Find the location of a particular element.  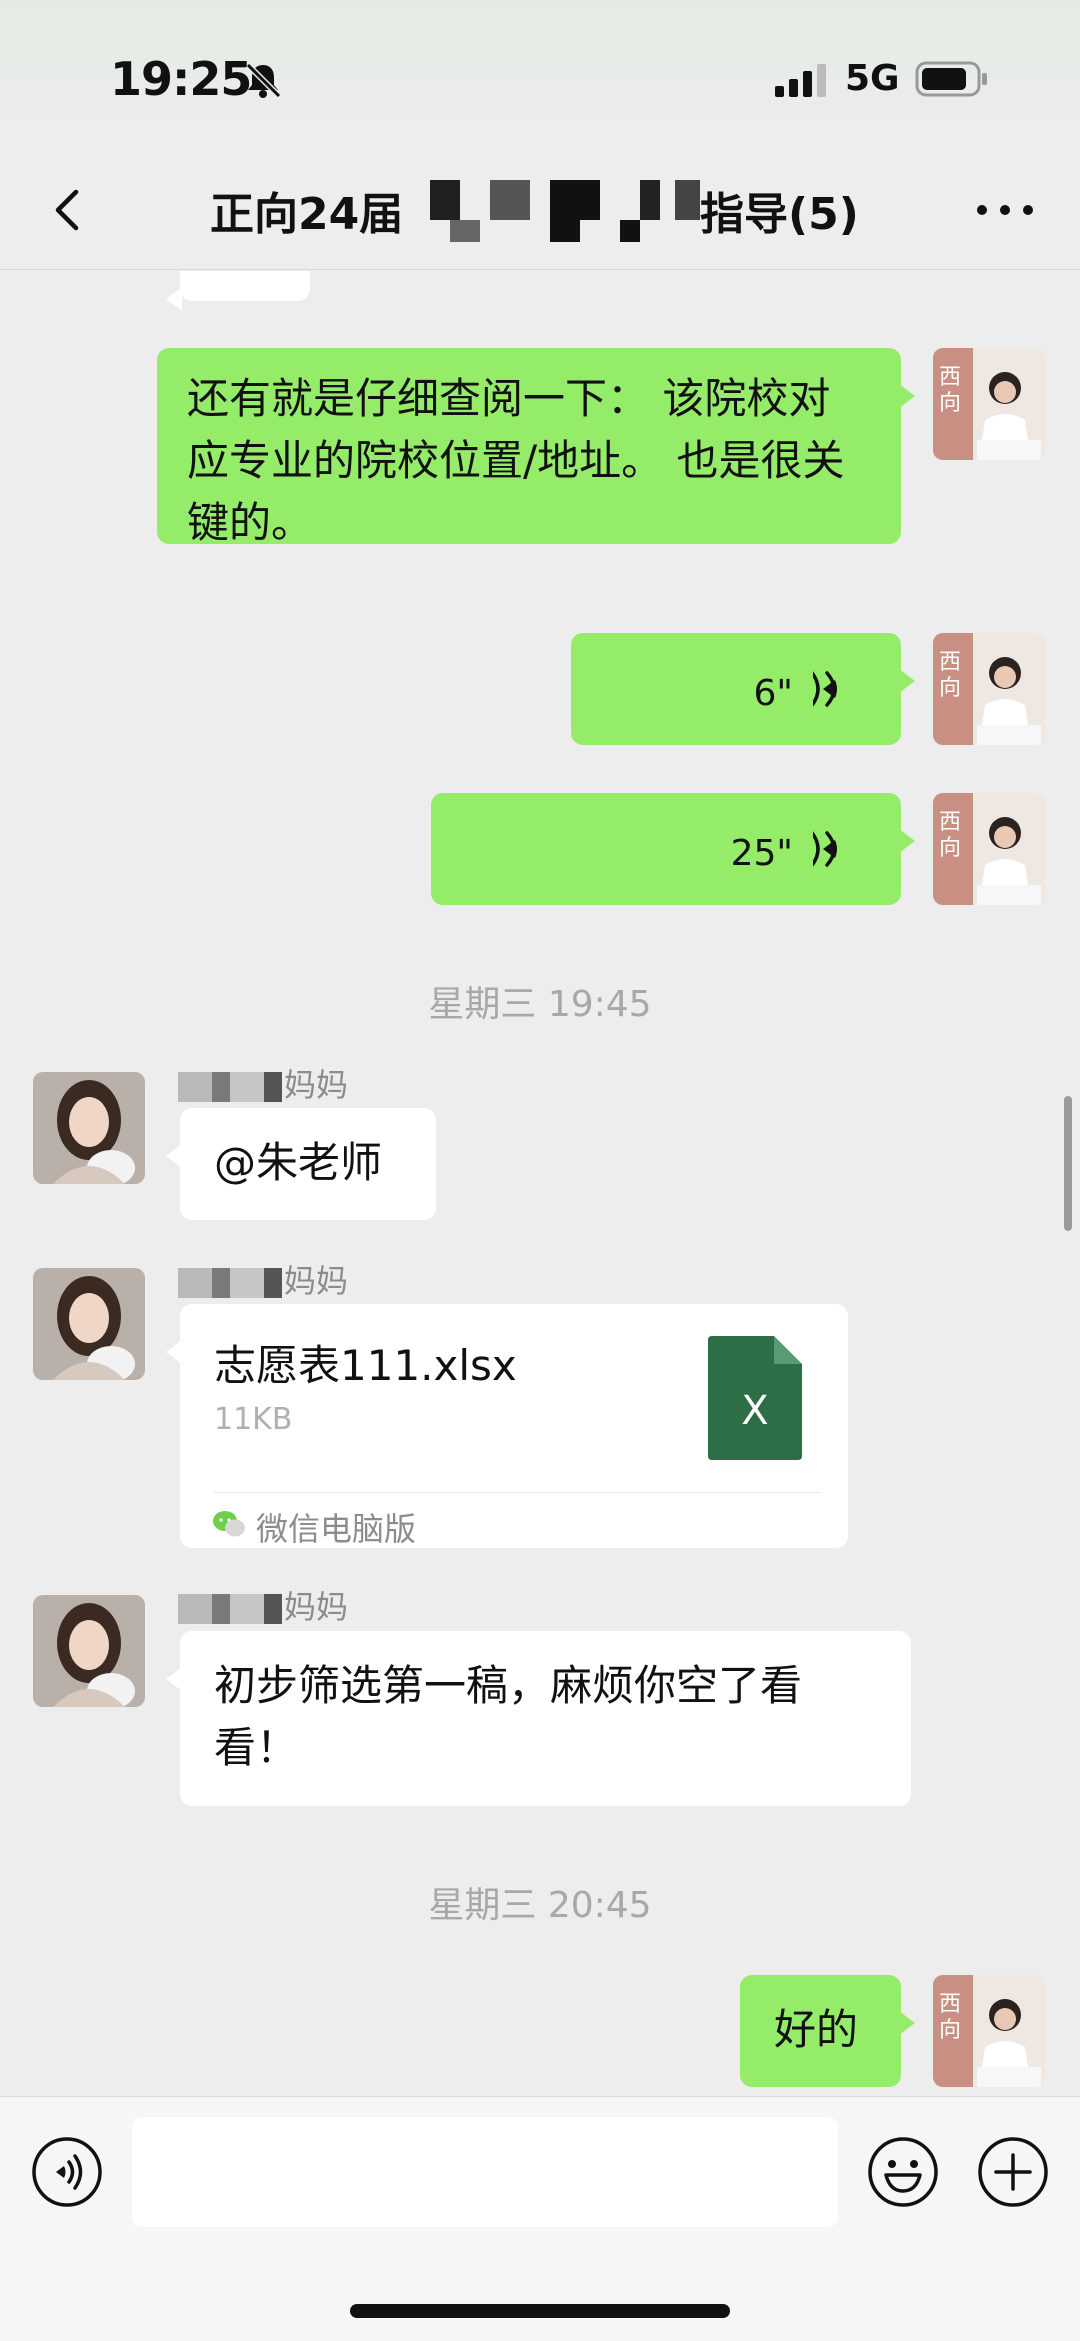

voice-duration: 6" is located at coordinates (773, 693).